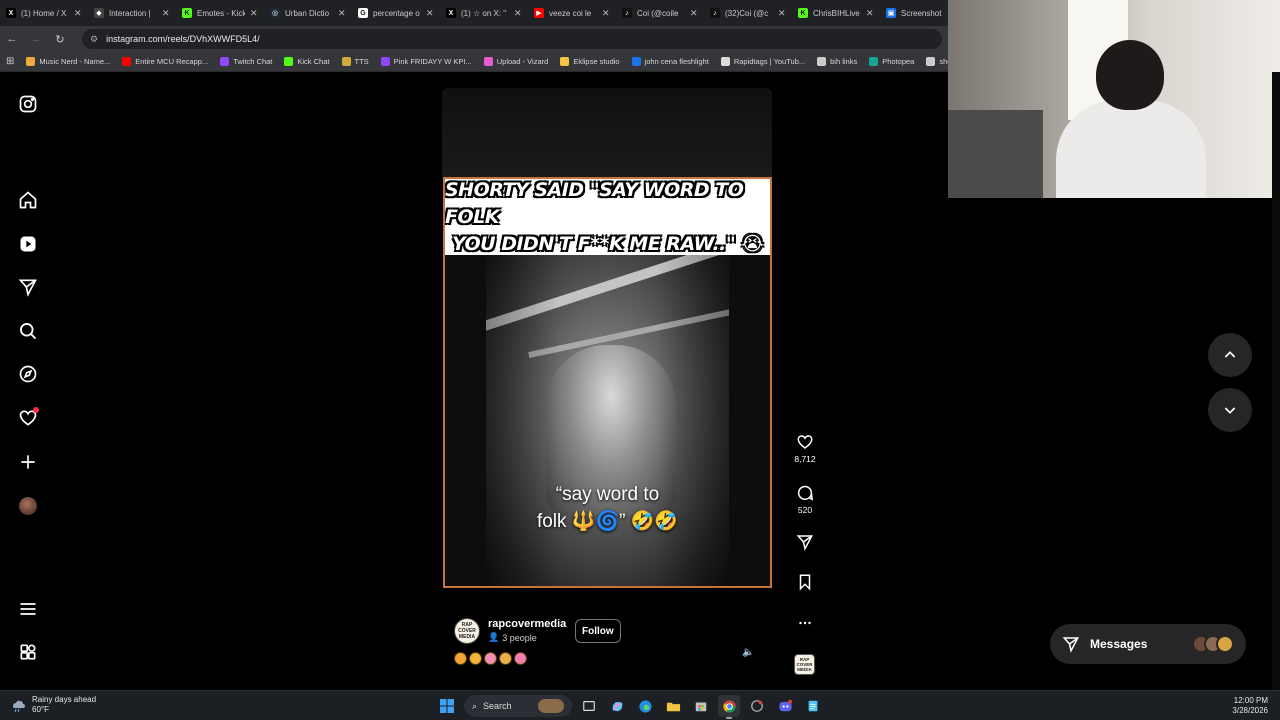 The height and width of the screenshot is (720, 1280). Describe the element at coordinates (670, 61) in the screenshot. I see `bookmark-item: john cena fleshlight` at that location.